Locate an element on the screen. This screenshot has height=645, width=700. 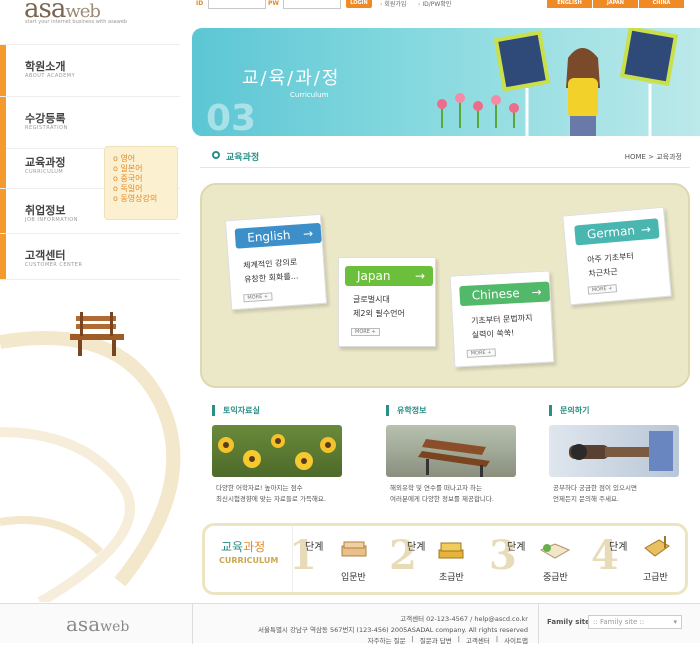
language-bar: ENGLISH JAPAN CHINA is located at coordinates (615, 4).